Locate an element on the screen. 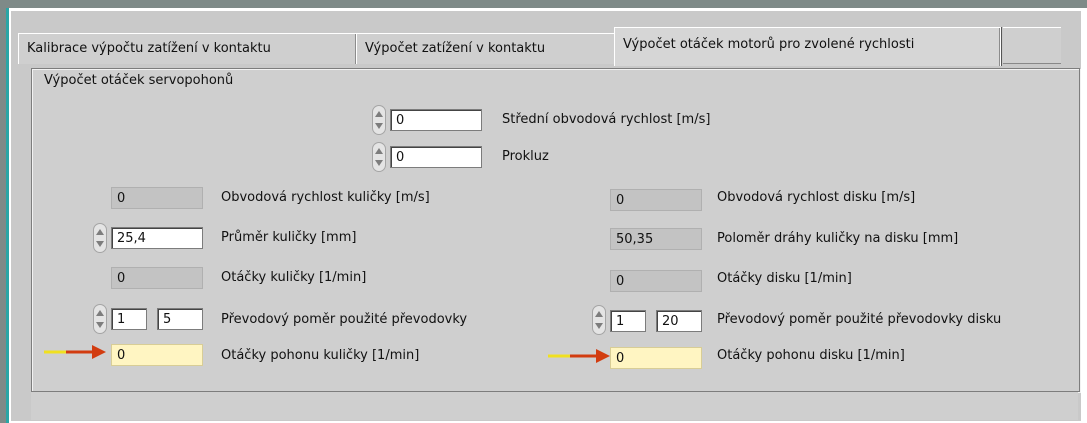  window-frame-accent is located at coordinates (7, 215).